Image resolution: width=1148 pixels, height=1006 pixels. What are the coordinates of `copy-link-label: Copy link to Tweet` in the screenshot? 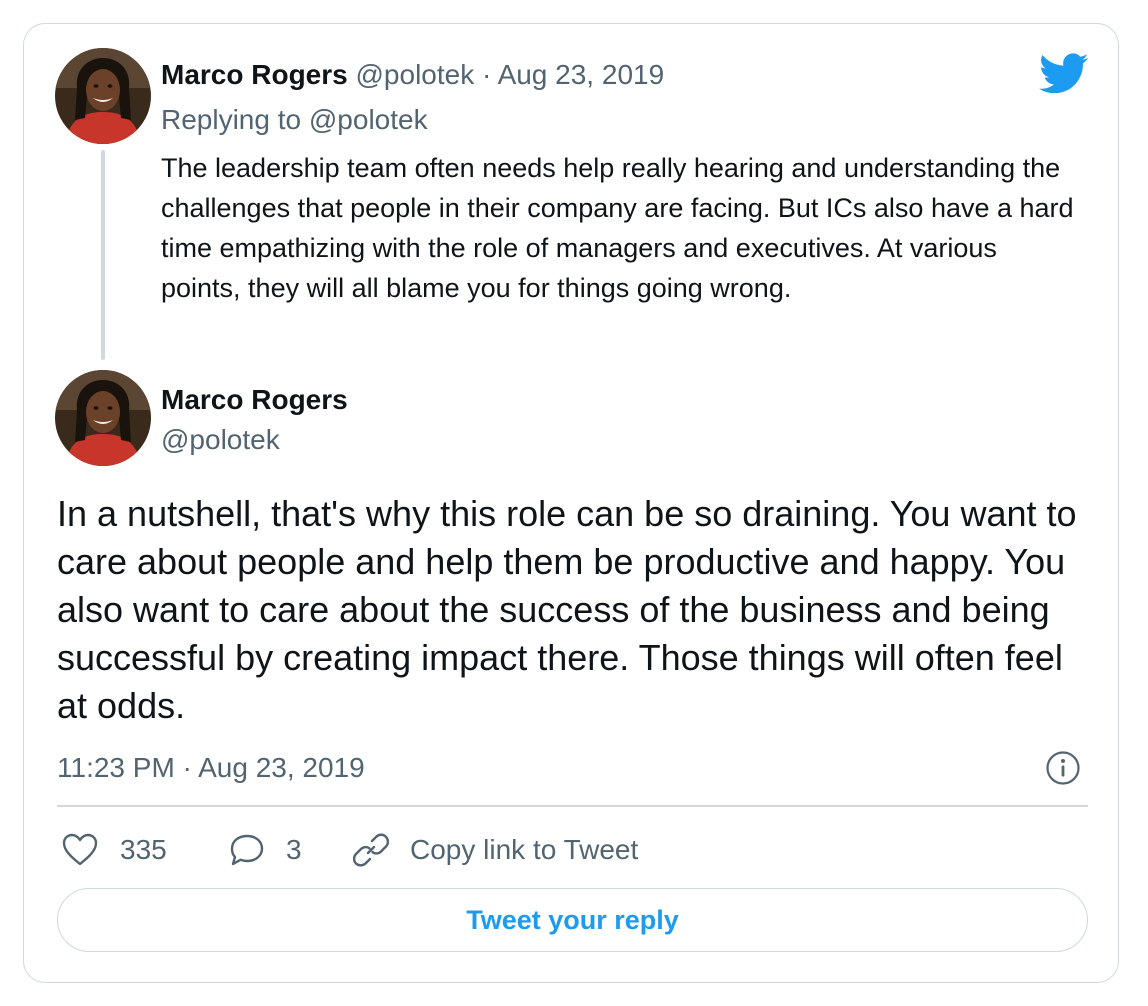 It's located at (524, 849).